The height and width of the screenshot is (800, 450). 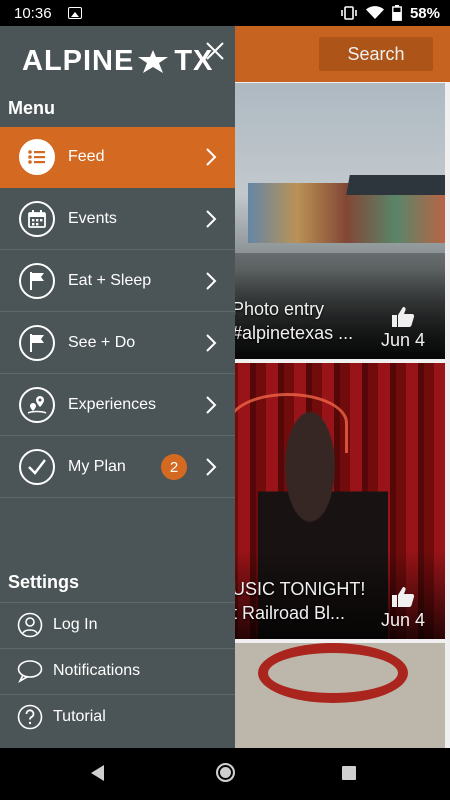 What do you see at coordinates (117, 157) in the screenshot?
I see `menu-item-feed: Feed` at bounding box center [117, 157].